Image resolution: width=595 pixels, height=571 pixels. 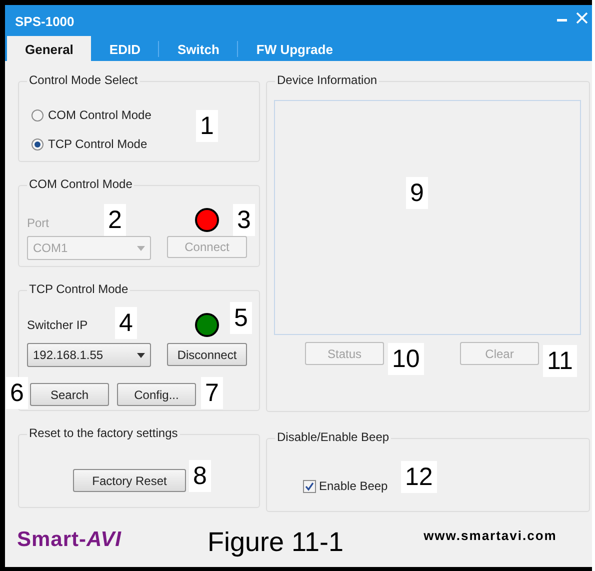 What do you see at coordinates (89, 355) in the screenshot?
I see `dropdown: 192.168.1.55` at bounding box center [89, 355].